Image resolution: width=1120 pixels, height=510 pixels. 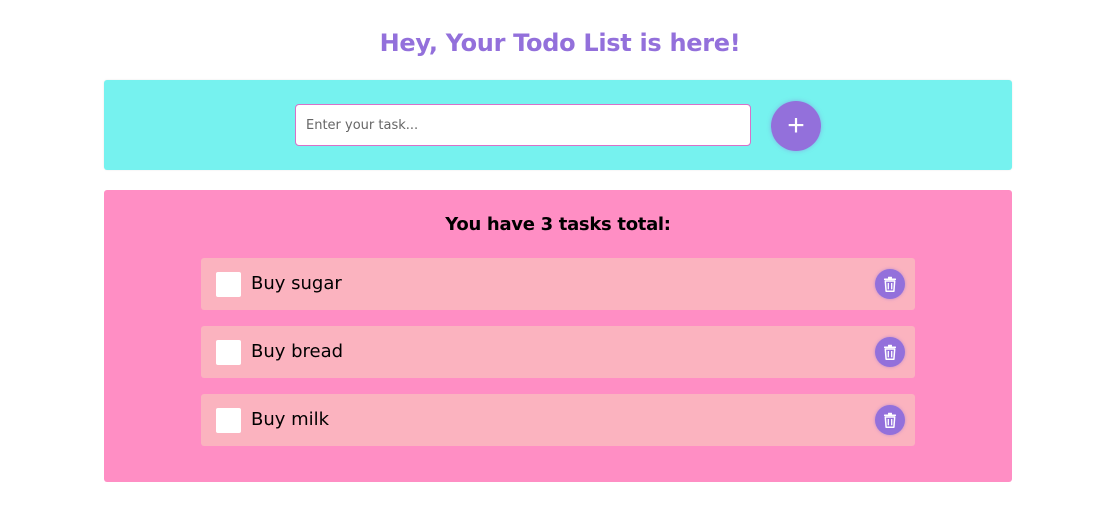 I want to click on task-item: Buy milk, so click(x=558, y=420).